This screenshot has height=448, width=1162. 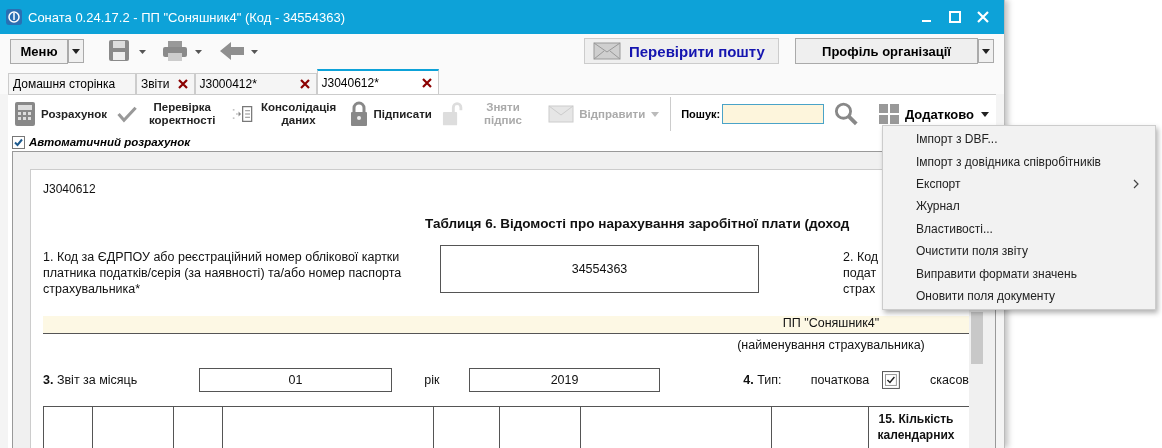 What do you see at coordinates (763, 380) in the screenshot?
I see `field-label: 4. Тип:` at bounding box center [763, 380].